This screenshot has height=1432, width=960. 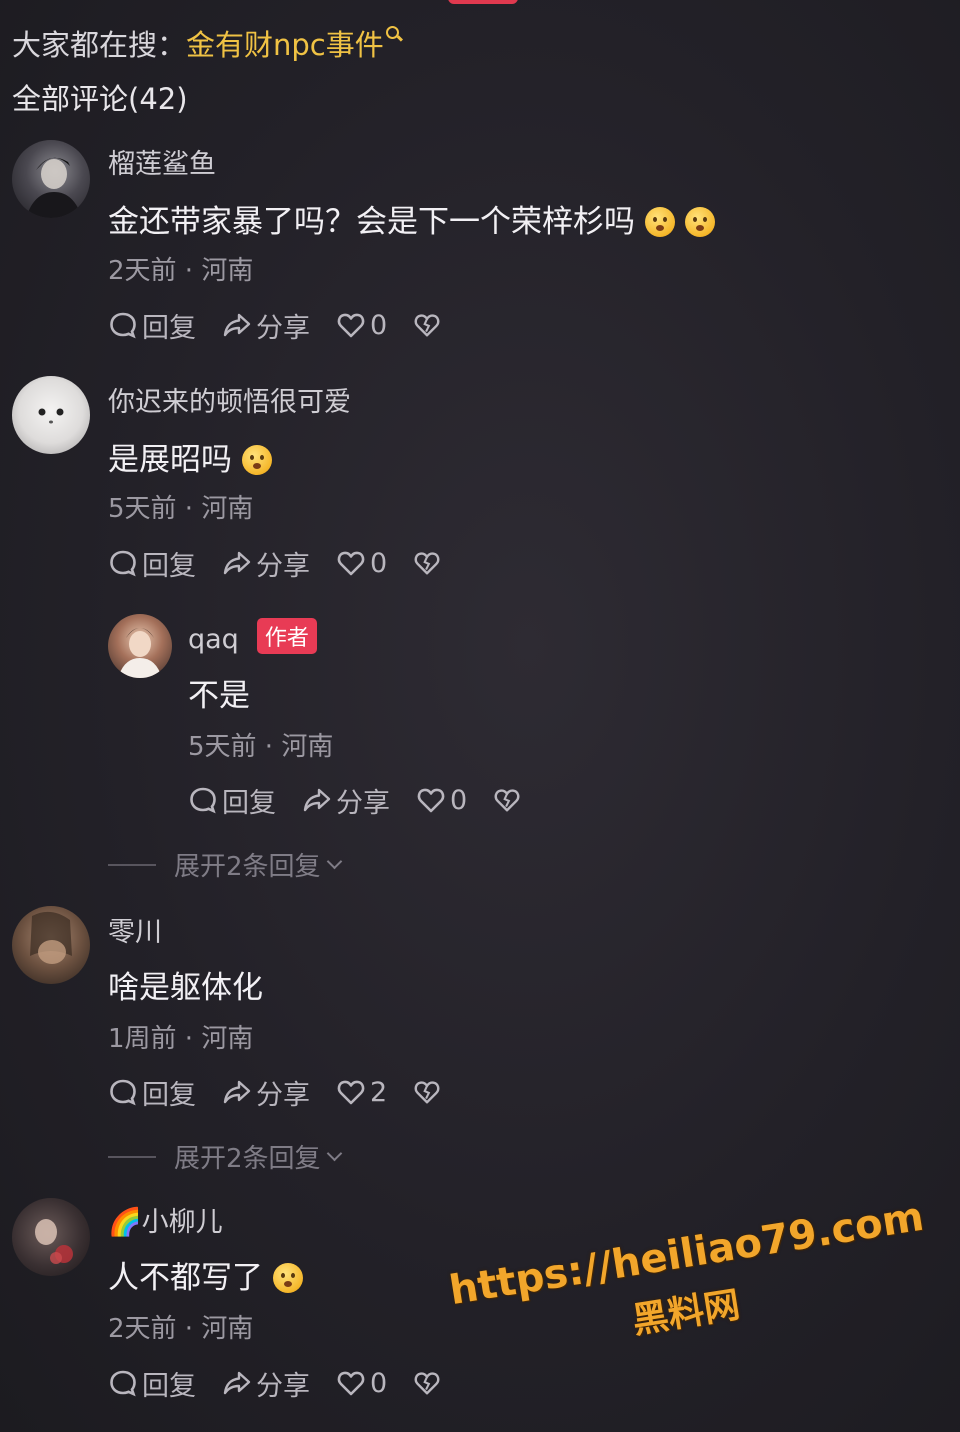 I want to click on comment-text: 金还带家暴了吗？会是下一个荣梓杉吗, so click(x=411, y=218).